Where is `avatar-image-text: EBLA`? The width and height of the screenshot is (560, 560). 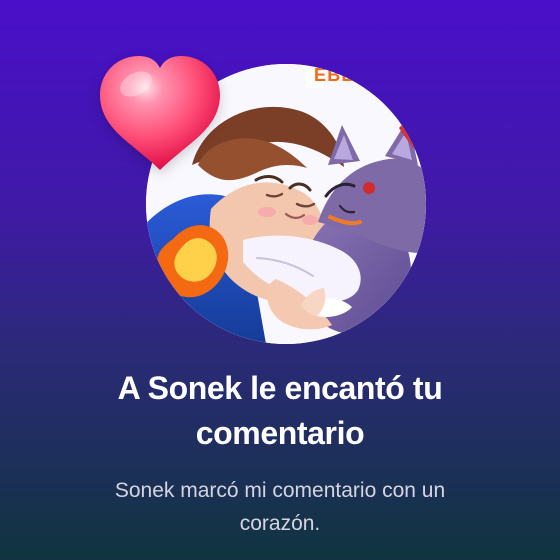 avatar-image-text: EBLA is located at coordinates (341, 75).